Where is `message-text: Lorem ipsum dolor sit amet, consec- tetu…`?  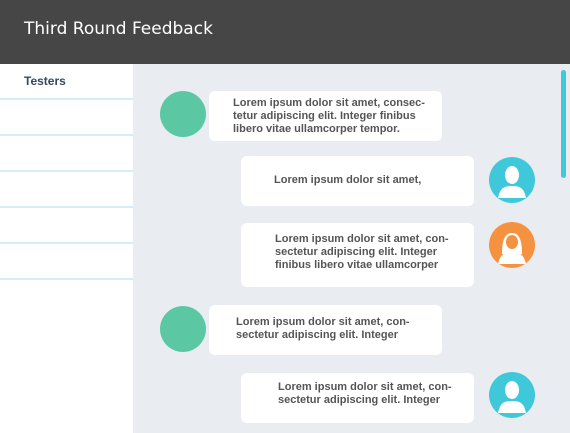 message-text: Lorem ipsum dolor sit amet, consec- tetu… is located at coordinates (329, 116).